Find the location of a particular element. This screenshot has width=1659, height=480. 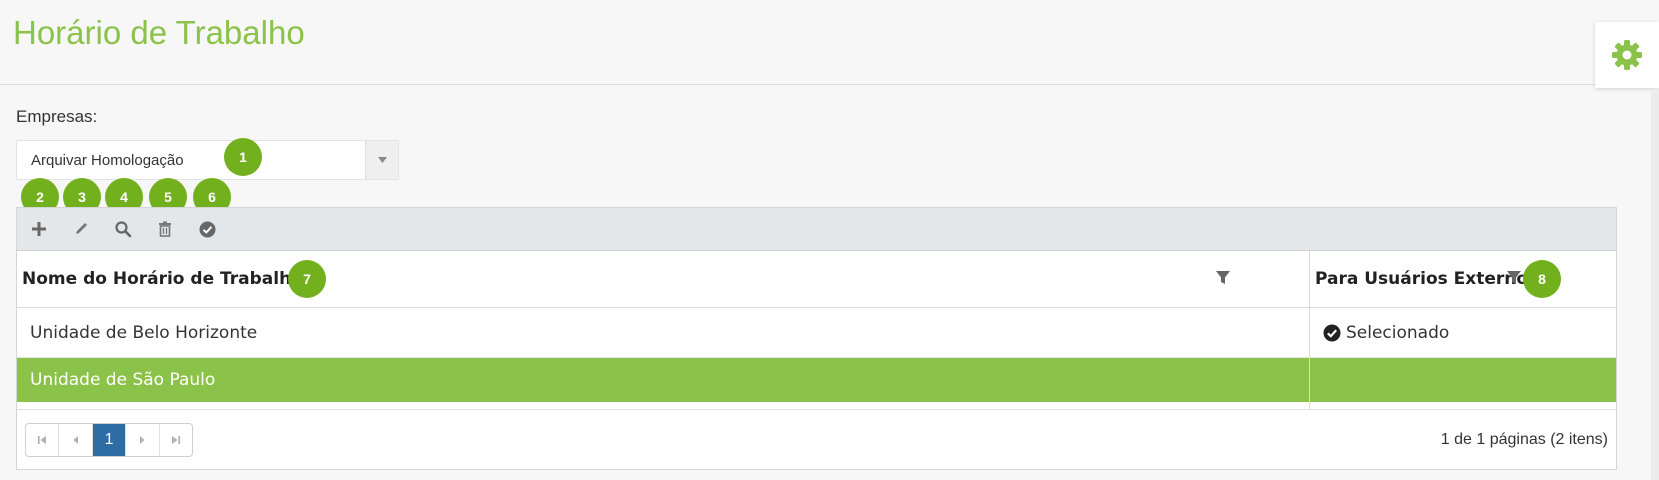

cell-schedule-name: Unidade de Belo Horizonte is located at coordinates (144, 332).